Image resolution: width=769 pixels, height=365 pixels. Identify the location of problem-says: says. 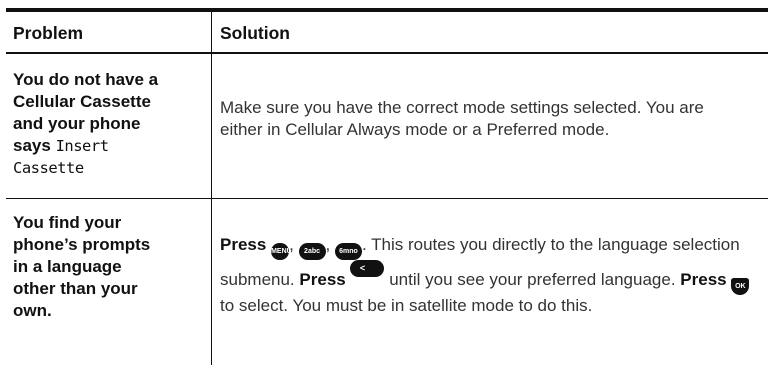
(32, 145).